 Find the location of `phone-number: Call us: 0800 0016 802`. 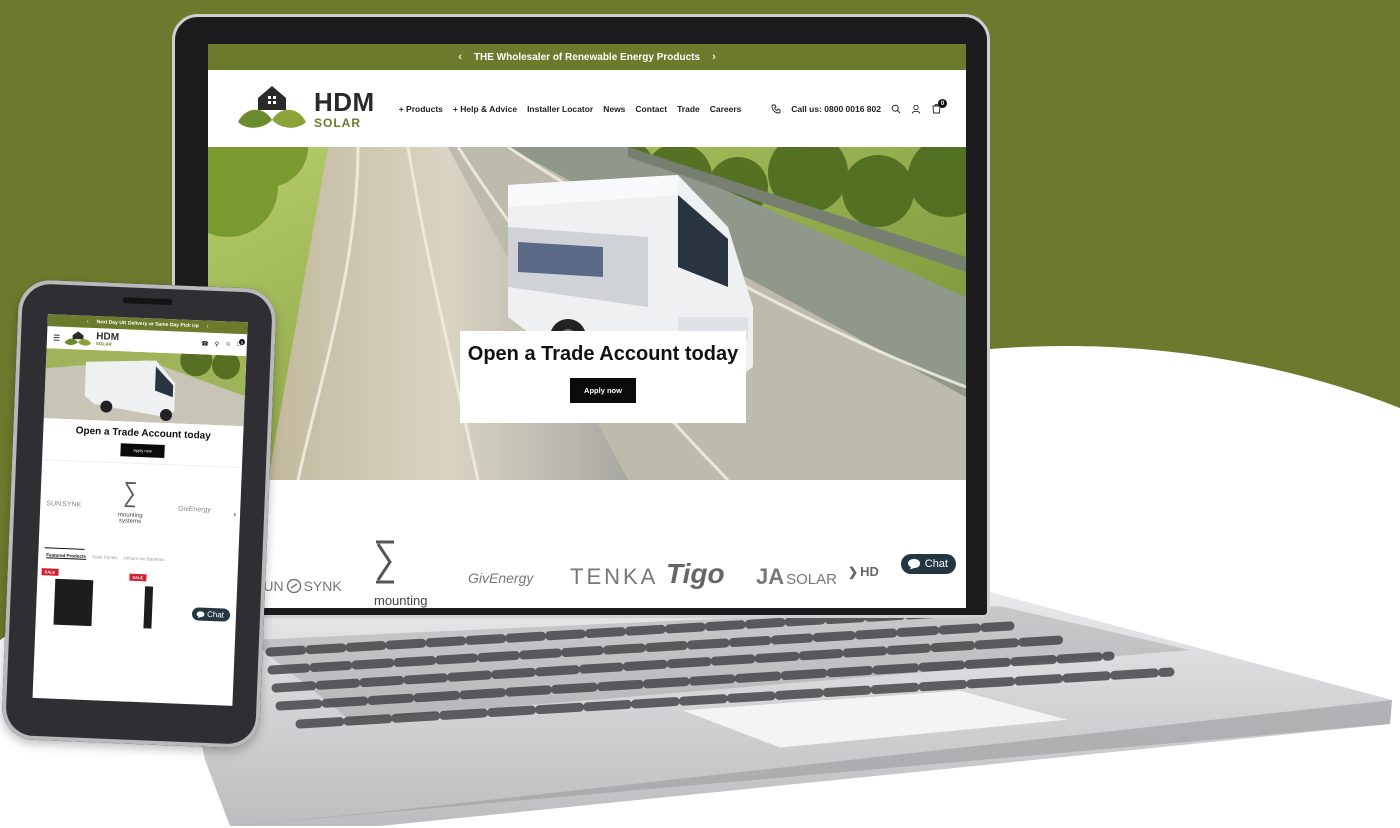

phone-number: Call us: 0800 0016 802 is located at coordinates (836, 109).